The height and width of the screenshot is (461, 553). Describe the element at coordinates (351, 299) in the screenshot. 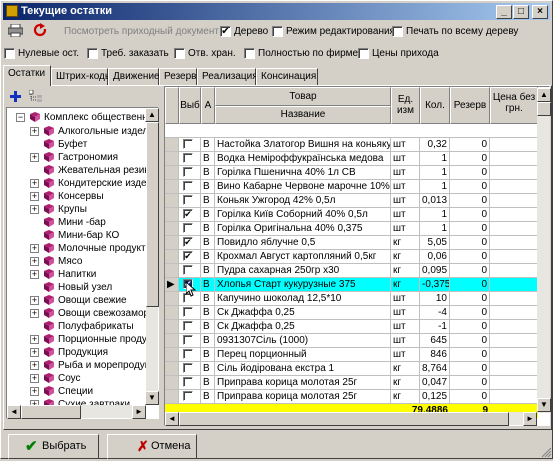

I see `table-row: В Капучино шоколад 12,5*10 шт 10 0` at that location.